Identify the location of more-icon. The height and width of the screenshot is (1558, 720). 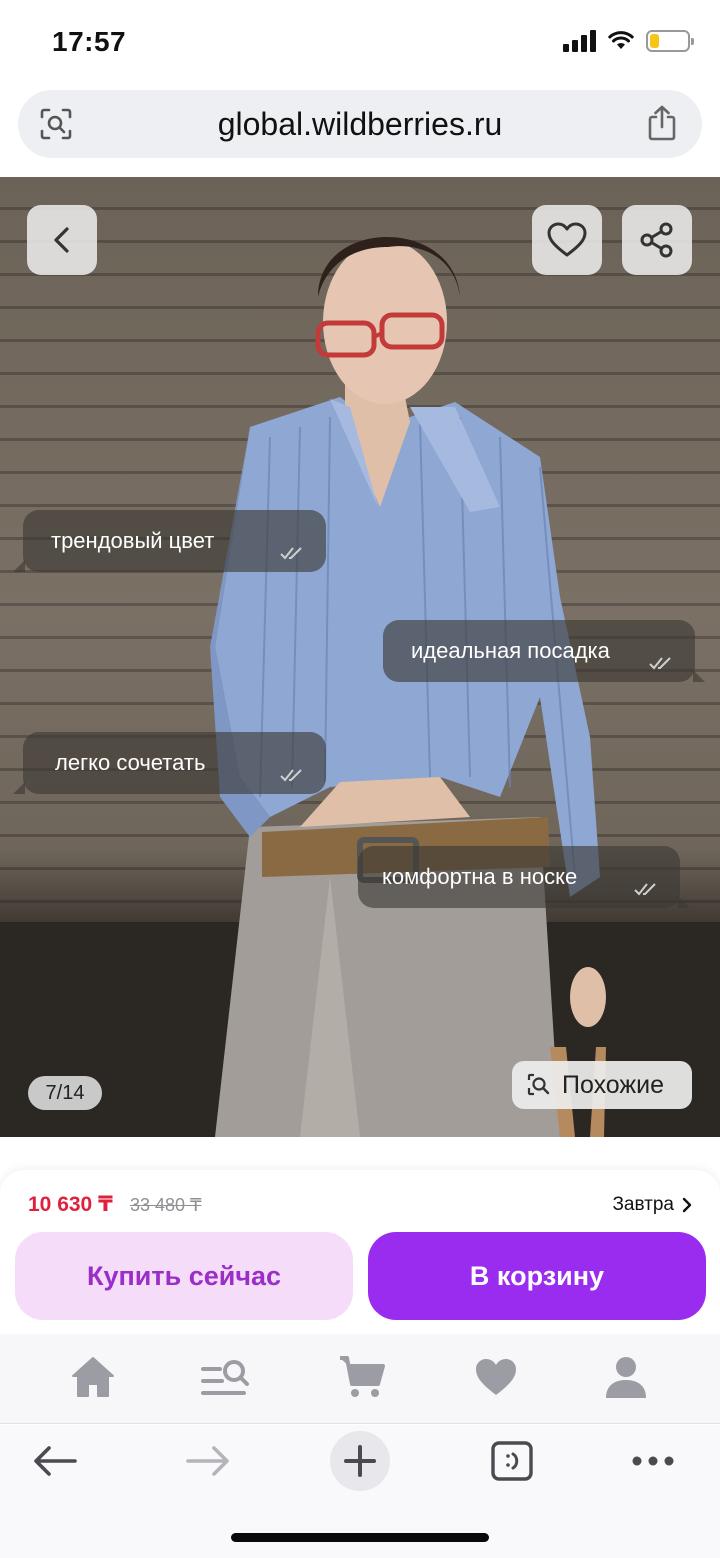
(653, 1461).